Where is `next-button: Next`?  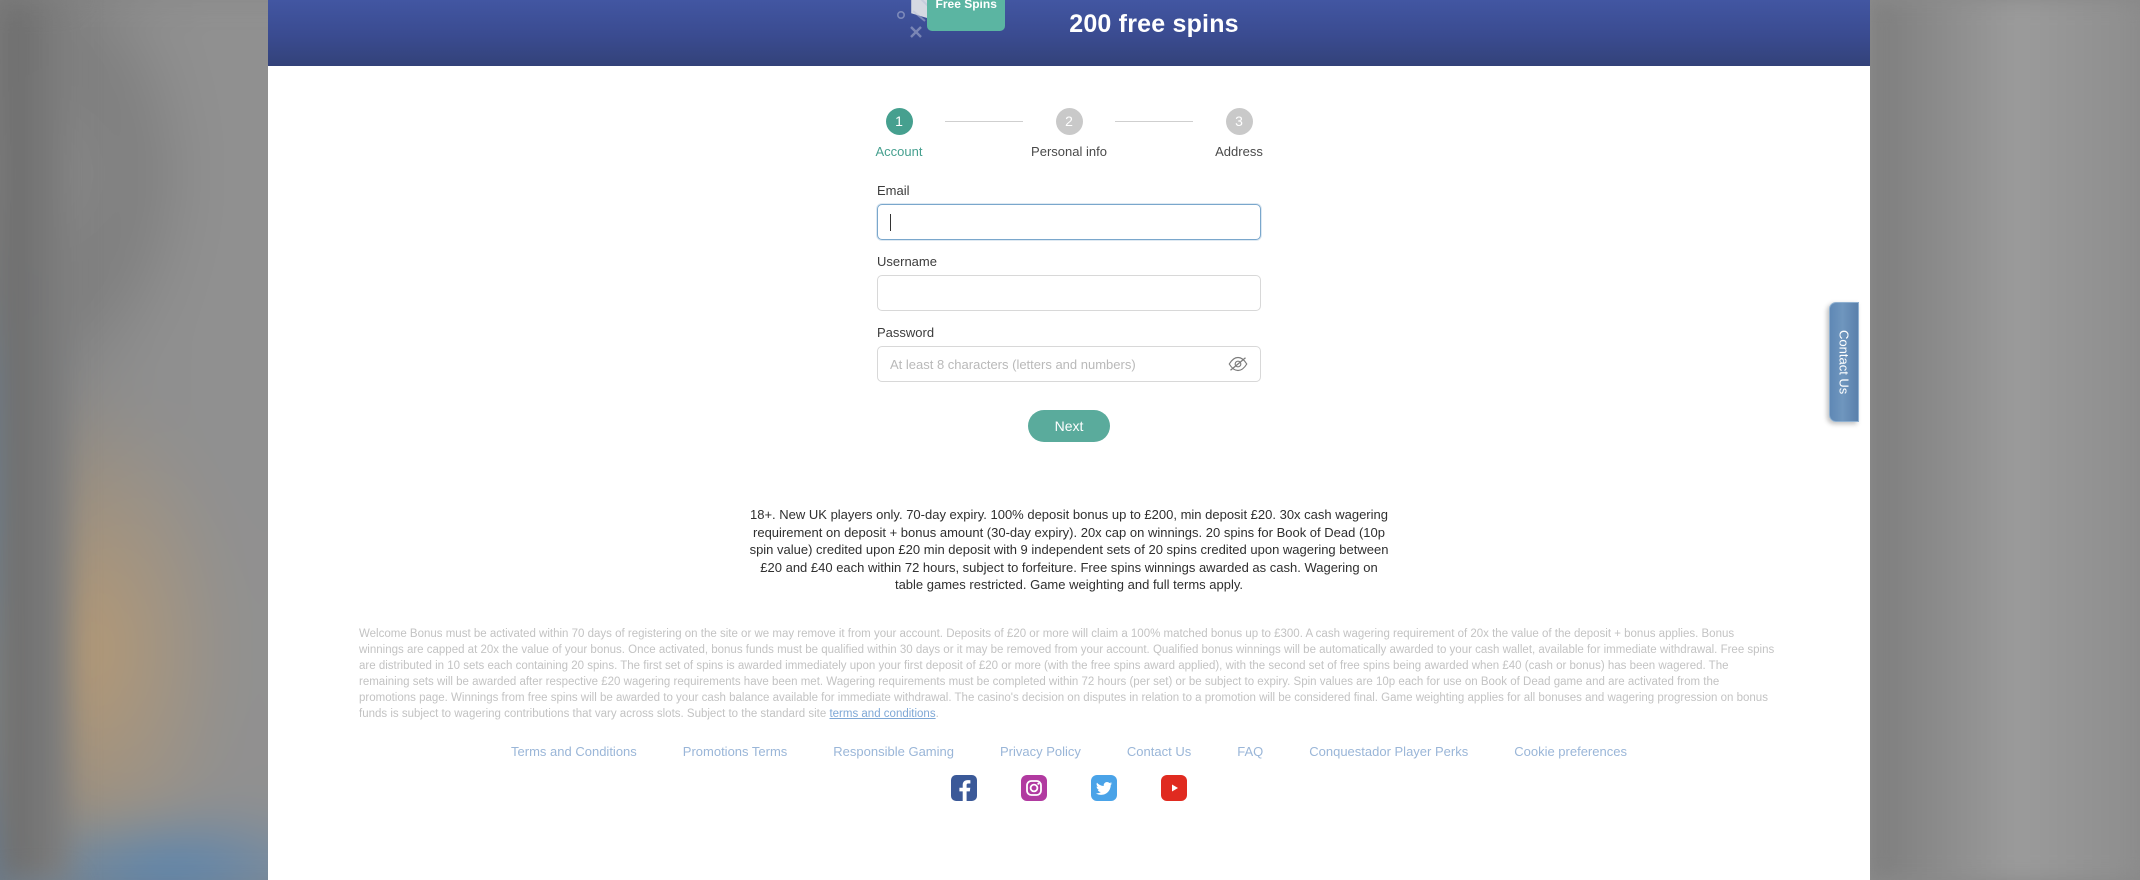
next-button: Next is located at coordinates (1069, 426).